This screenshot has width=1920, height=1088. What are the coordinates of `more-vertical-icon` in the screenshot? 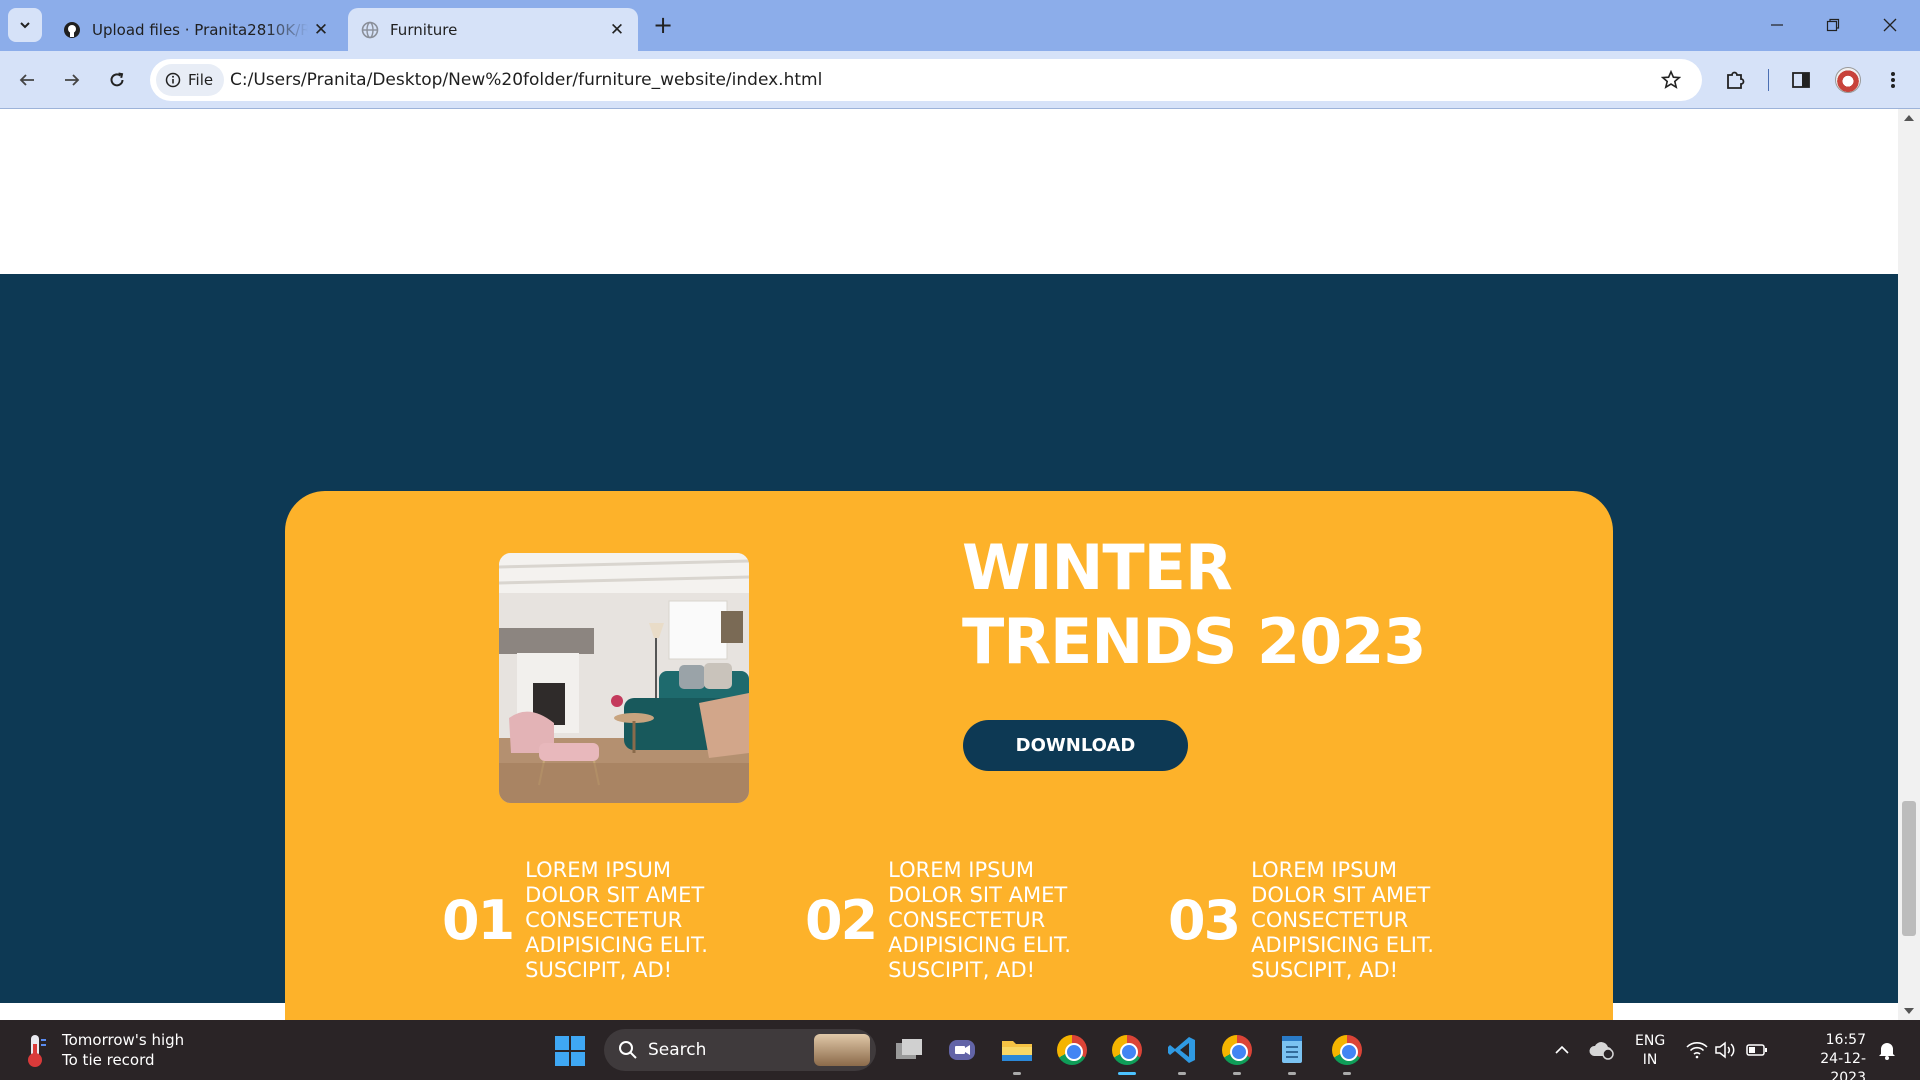 It's located at (1893, 80).